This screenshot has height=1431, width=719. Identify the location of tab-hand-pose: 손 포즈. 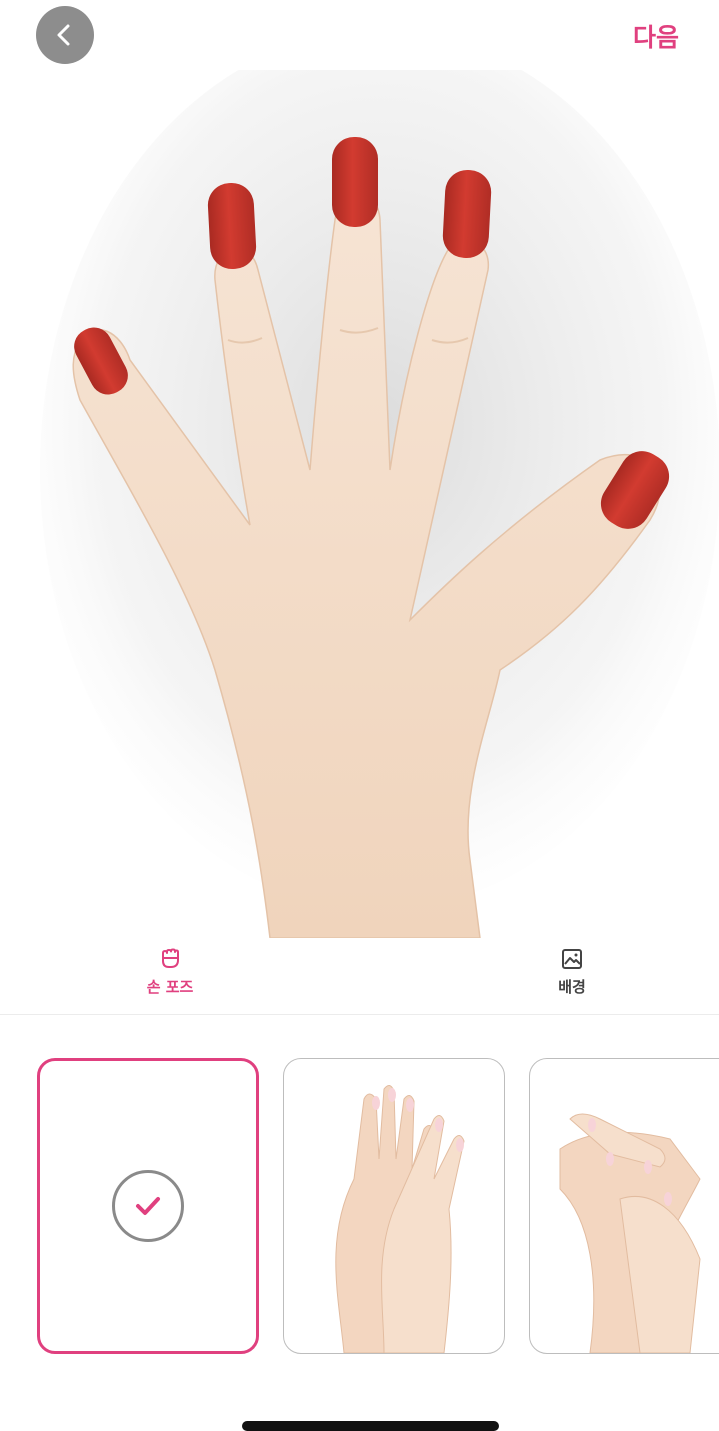
(170, 972).